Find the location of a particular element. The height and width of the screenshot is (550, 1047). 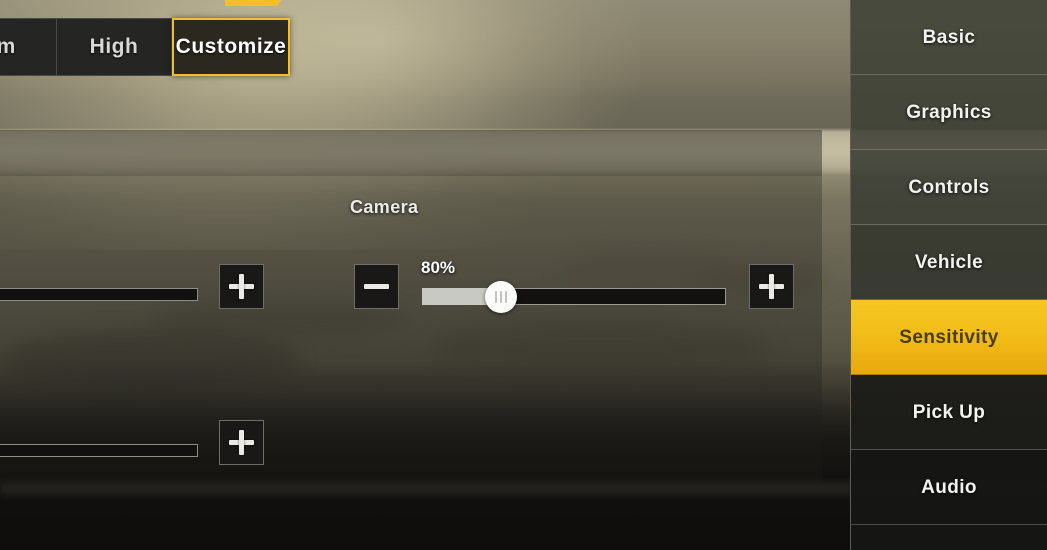

tab-customize: Customize is located at coordinates (231, 47).